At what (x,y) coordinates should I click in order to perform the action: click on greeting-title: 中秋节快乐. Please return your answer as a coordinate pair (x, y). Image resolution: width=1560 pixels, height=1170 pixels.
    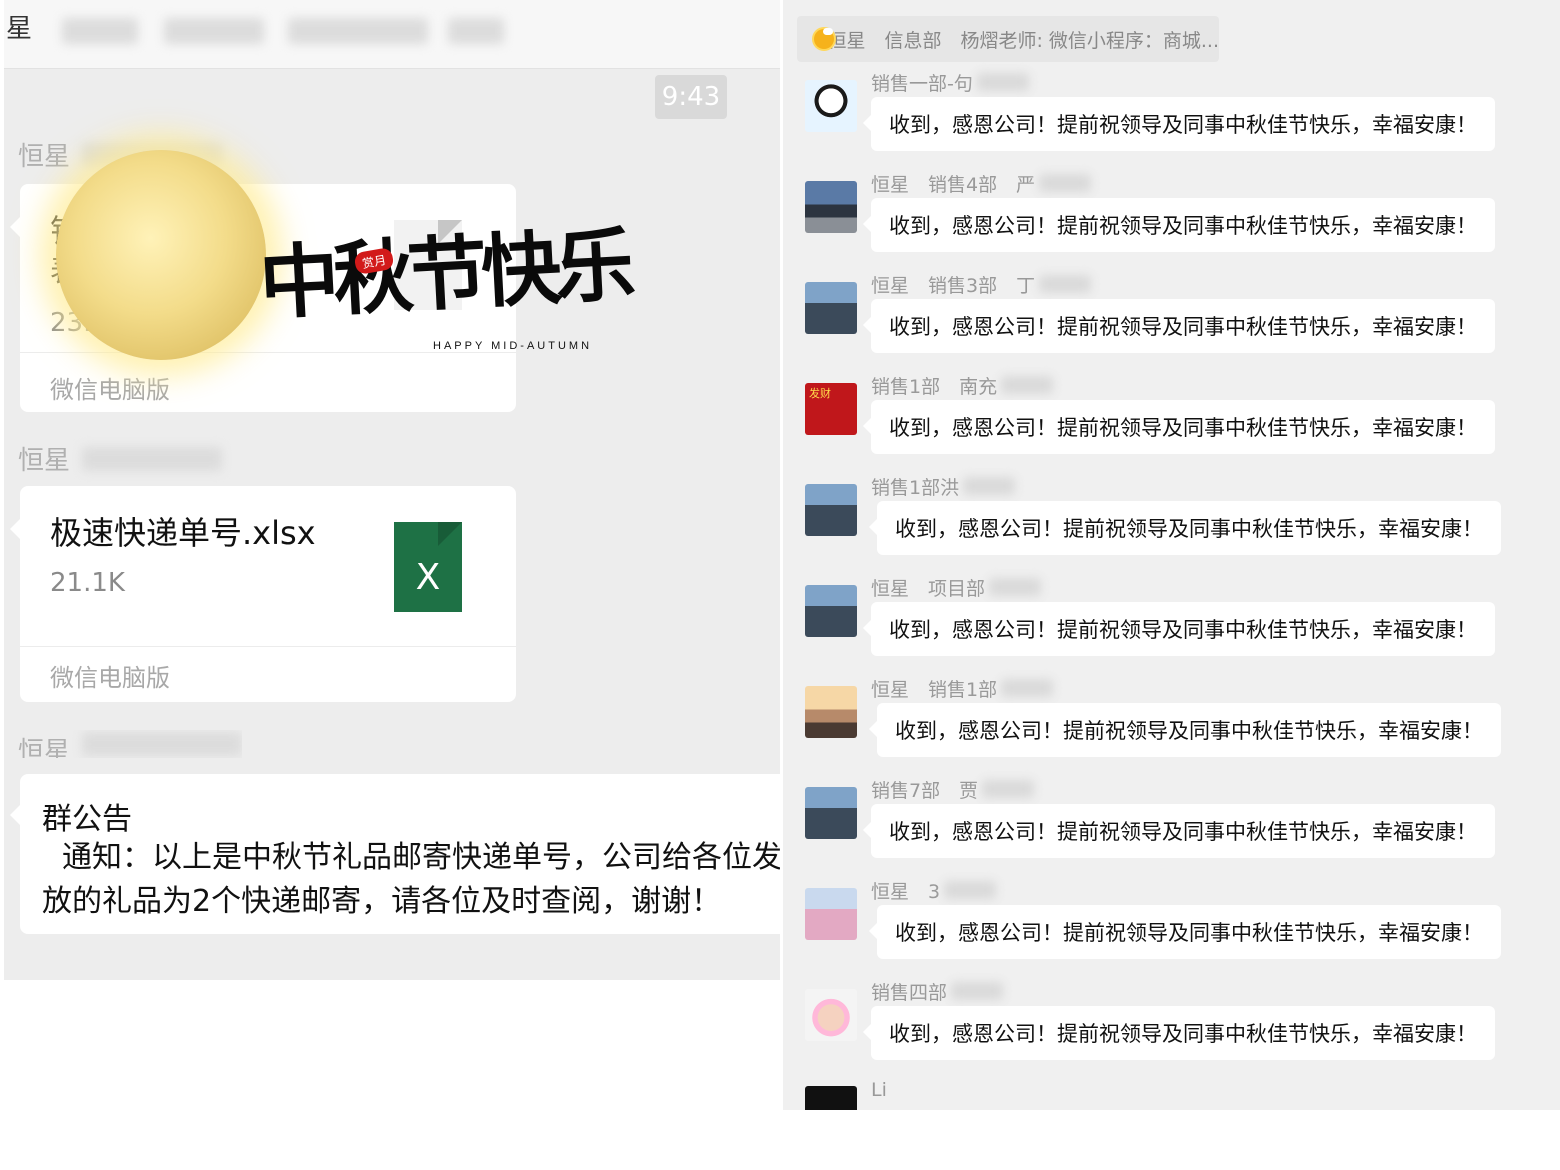
    Looking at the image, I should click on (444, 274).